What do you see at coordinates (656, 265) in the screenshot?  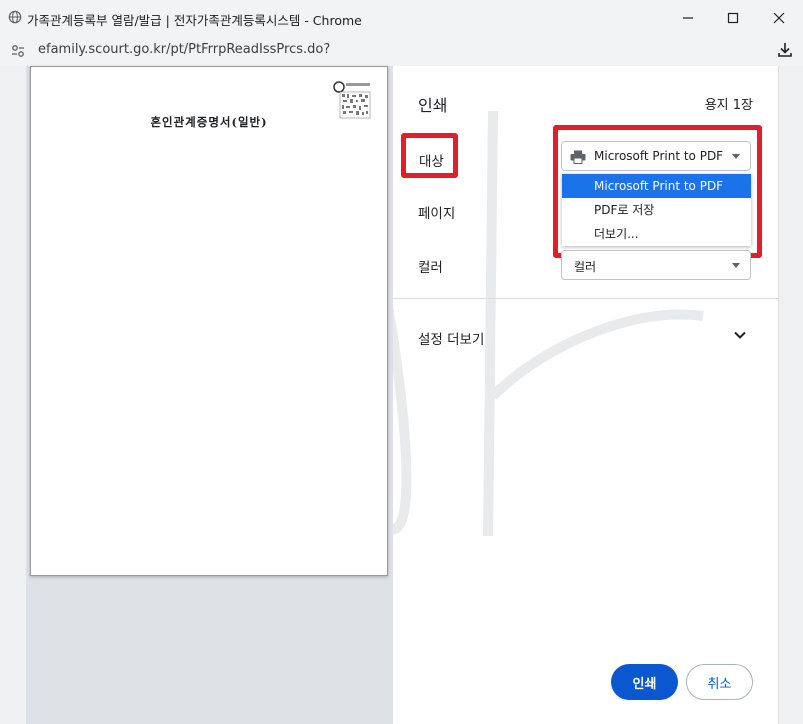 I see `color-select: 컬러` at bounding box center [656, 265].